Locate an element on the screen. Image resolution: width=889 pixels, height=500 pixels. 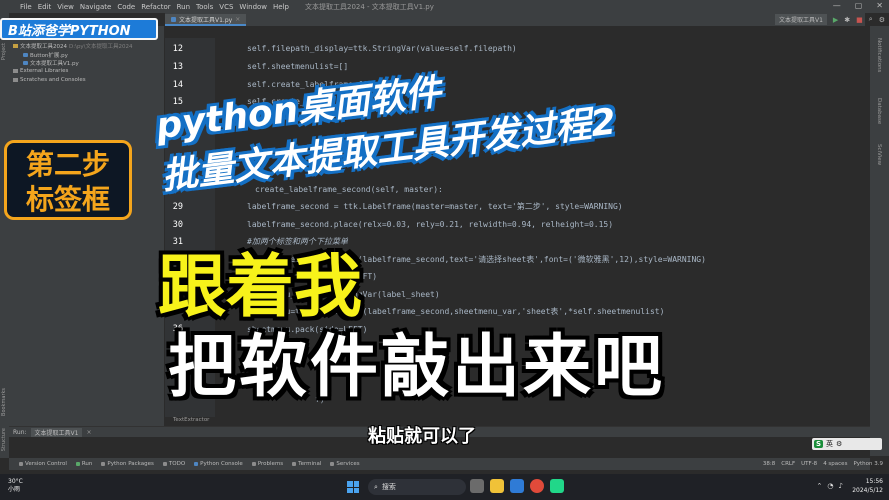
menu-view: View is located at coordinates (65, 7).